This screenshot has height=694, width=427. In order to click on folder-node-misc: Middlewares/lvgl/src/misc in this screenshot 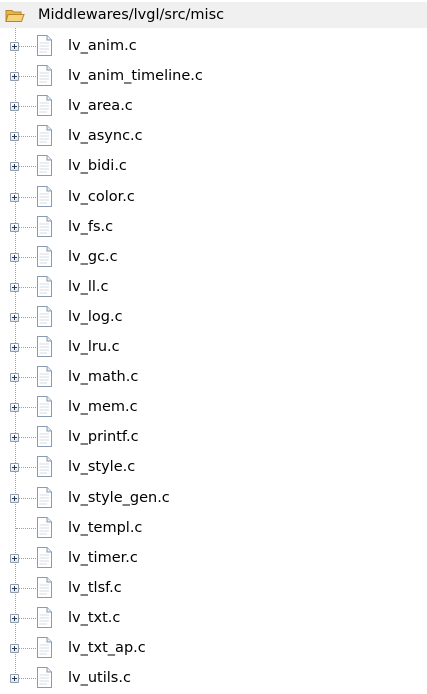, I will do `click(213, 15)`.